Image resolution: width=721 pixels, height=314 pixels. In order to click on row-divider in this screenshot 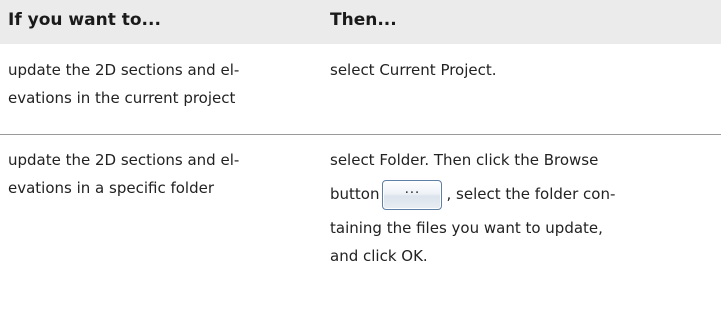, I will do `click(360, 134)`.